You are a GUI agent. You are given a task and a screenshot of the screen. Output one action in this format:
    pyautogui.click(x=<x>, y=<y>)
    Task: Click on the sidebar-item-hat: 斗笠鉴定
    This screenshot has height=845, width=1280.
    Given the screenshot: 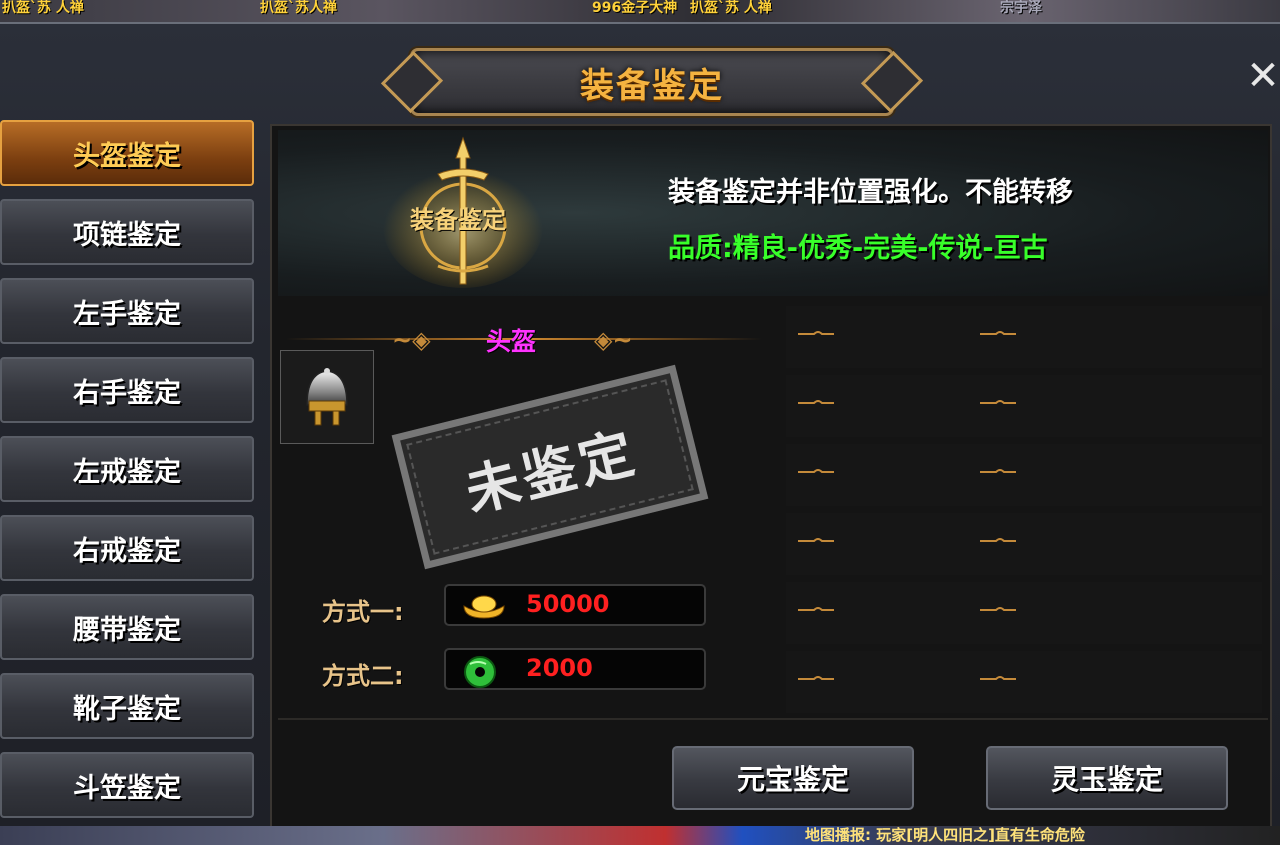 What is the action you would take?
    pyautogui.click(x=127, y=785)
    